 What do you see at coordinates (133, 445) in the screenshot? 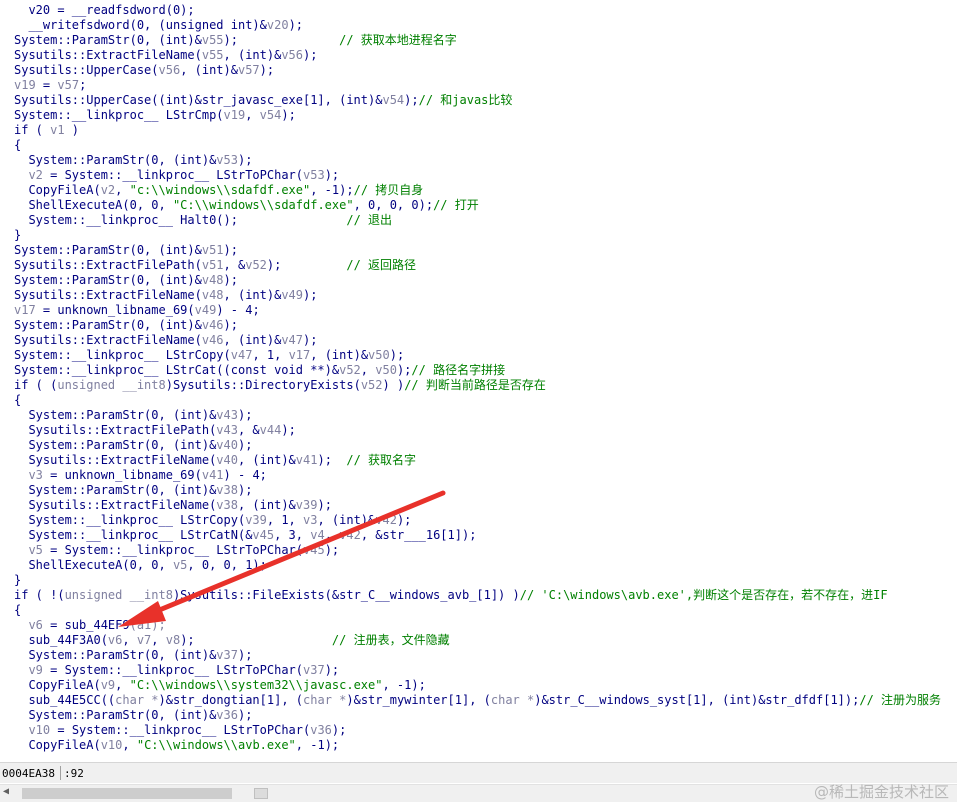
I see `code-line: System::ParamStr(0, (int)&v40);` at bounding box center [133, 445].